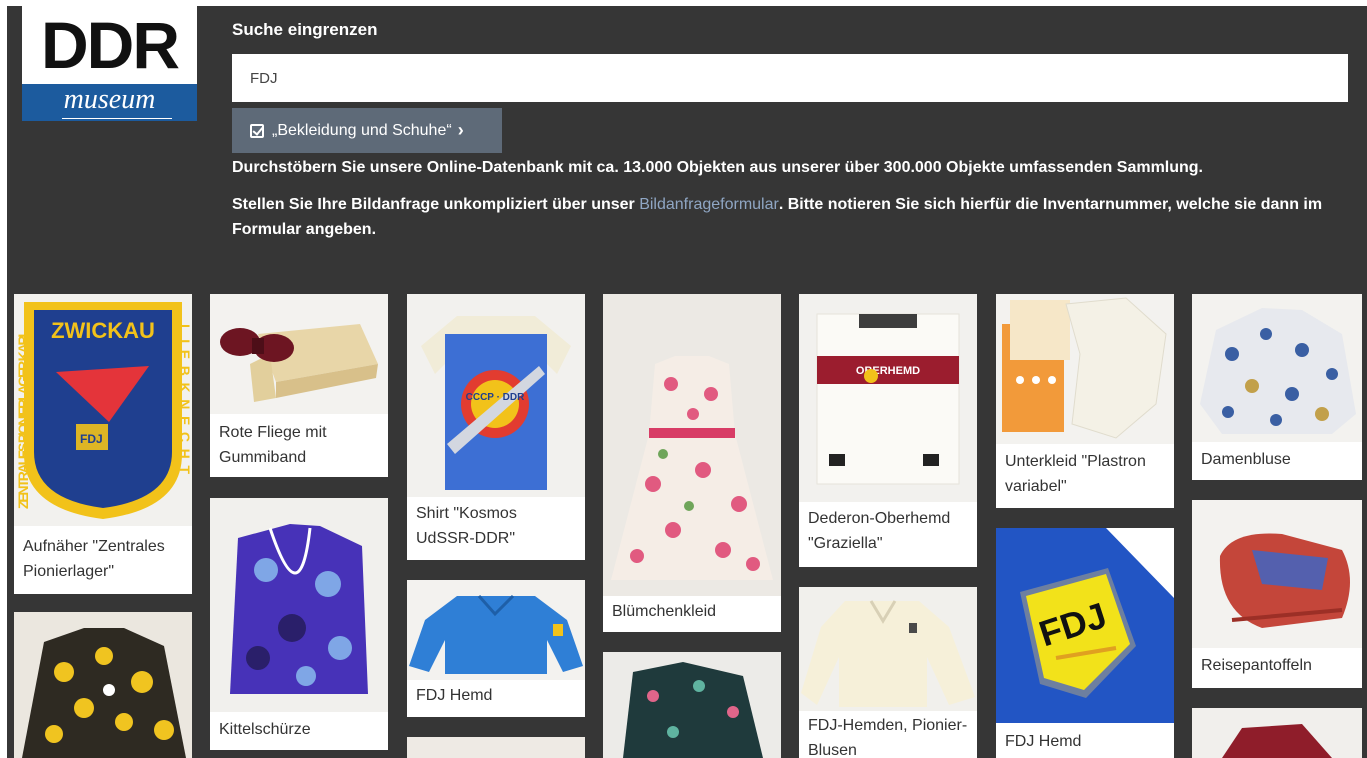 Image resolution: width=1367 pixels, height=758 pixels. Describe the element at coordinates (1075, 474) in the screenshot. I see `item-caption: Unterkleid "Plastron variabel"` at that location.